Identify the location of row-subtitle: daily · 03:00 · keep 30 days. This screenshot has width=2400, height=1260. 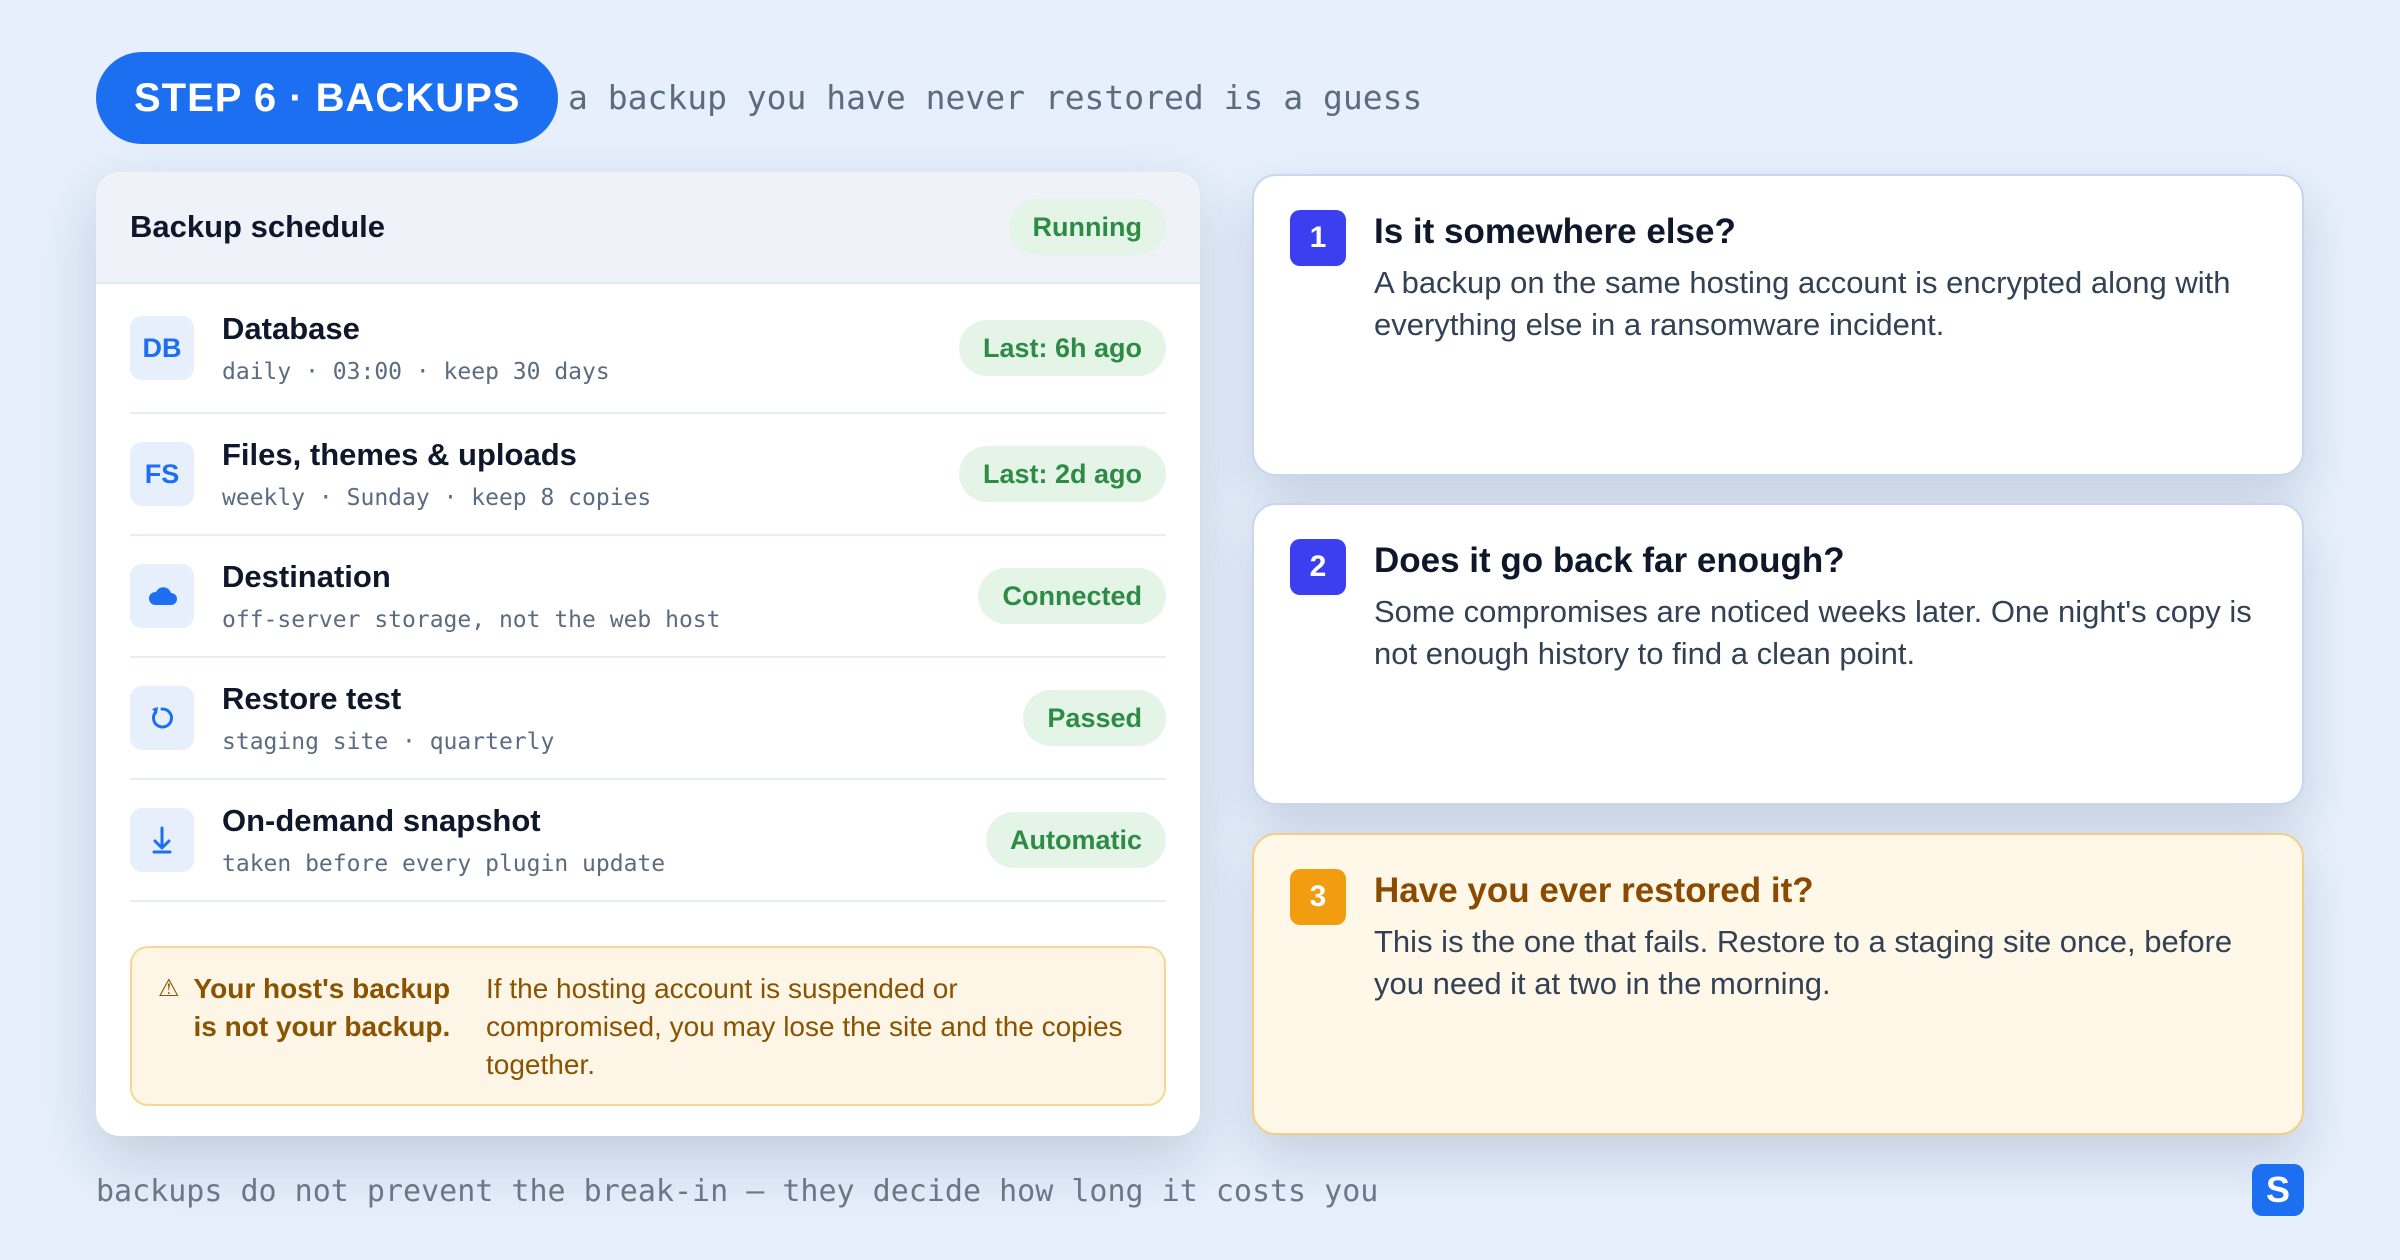
(416, 372).